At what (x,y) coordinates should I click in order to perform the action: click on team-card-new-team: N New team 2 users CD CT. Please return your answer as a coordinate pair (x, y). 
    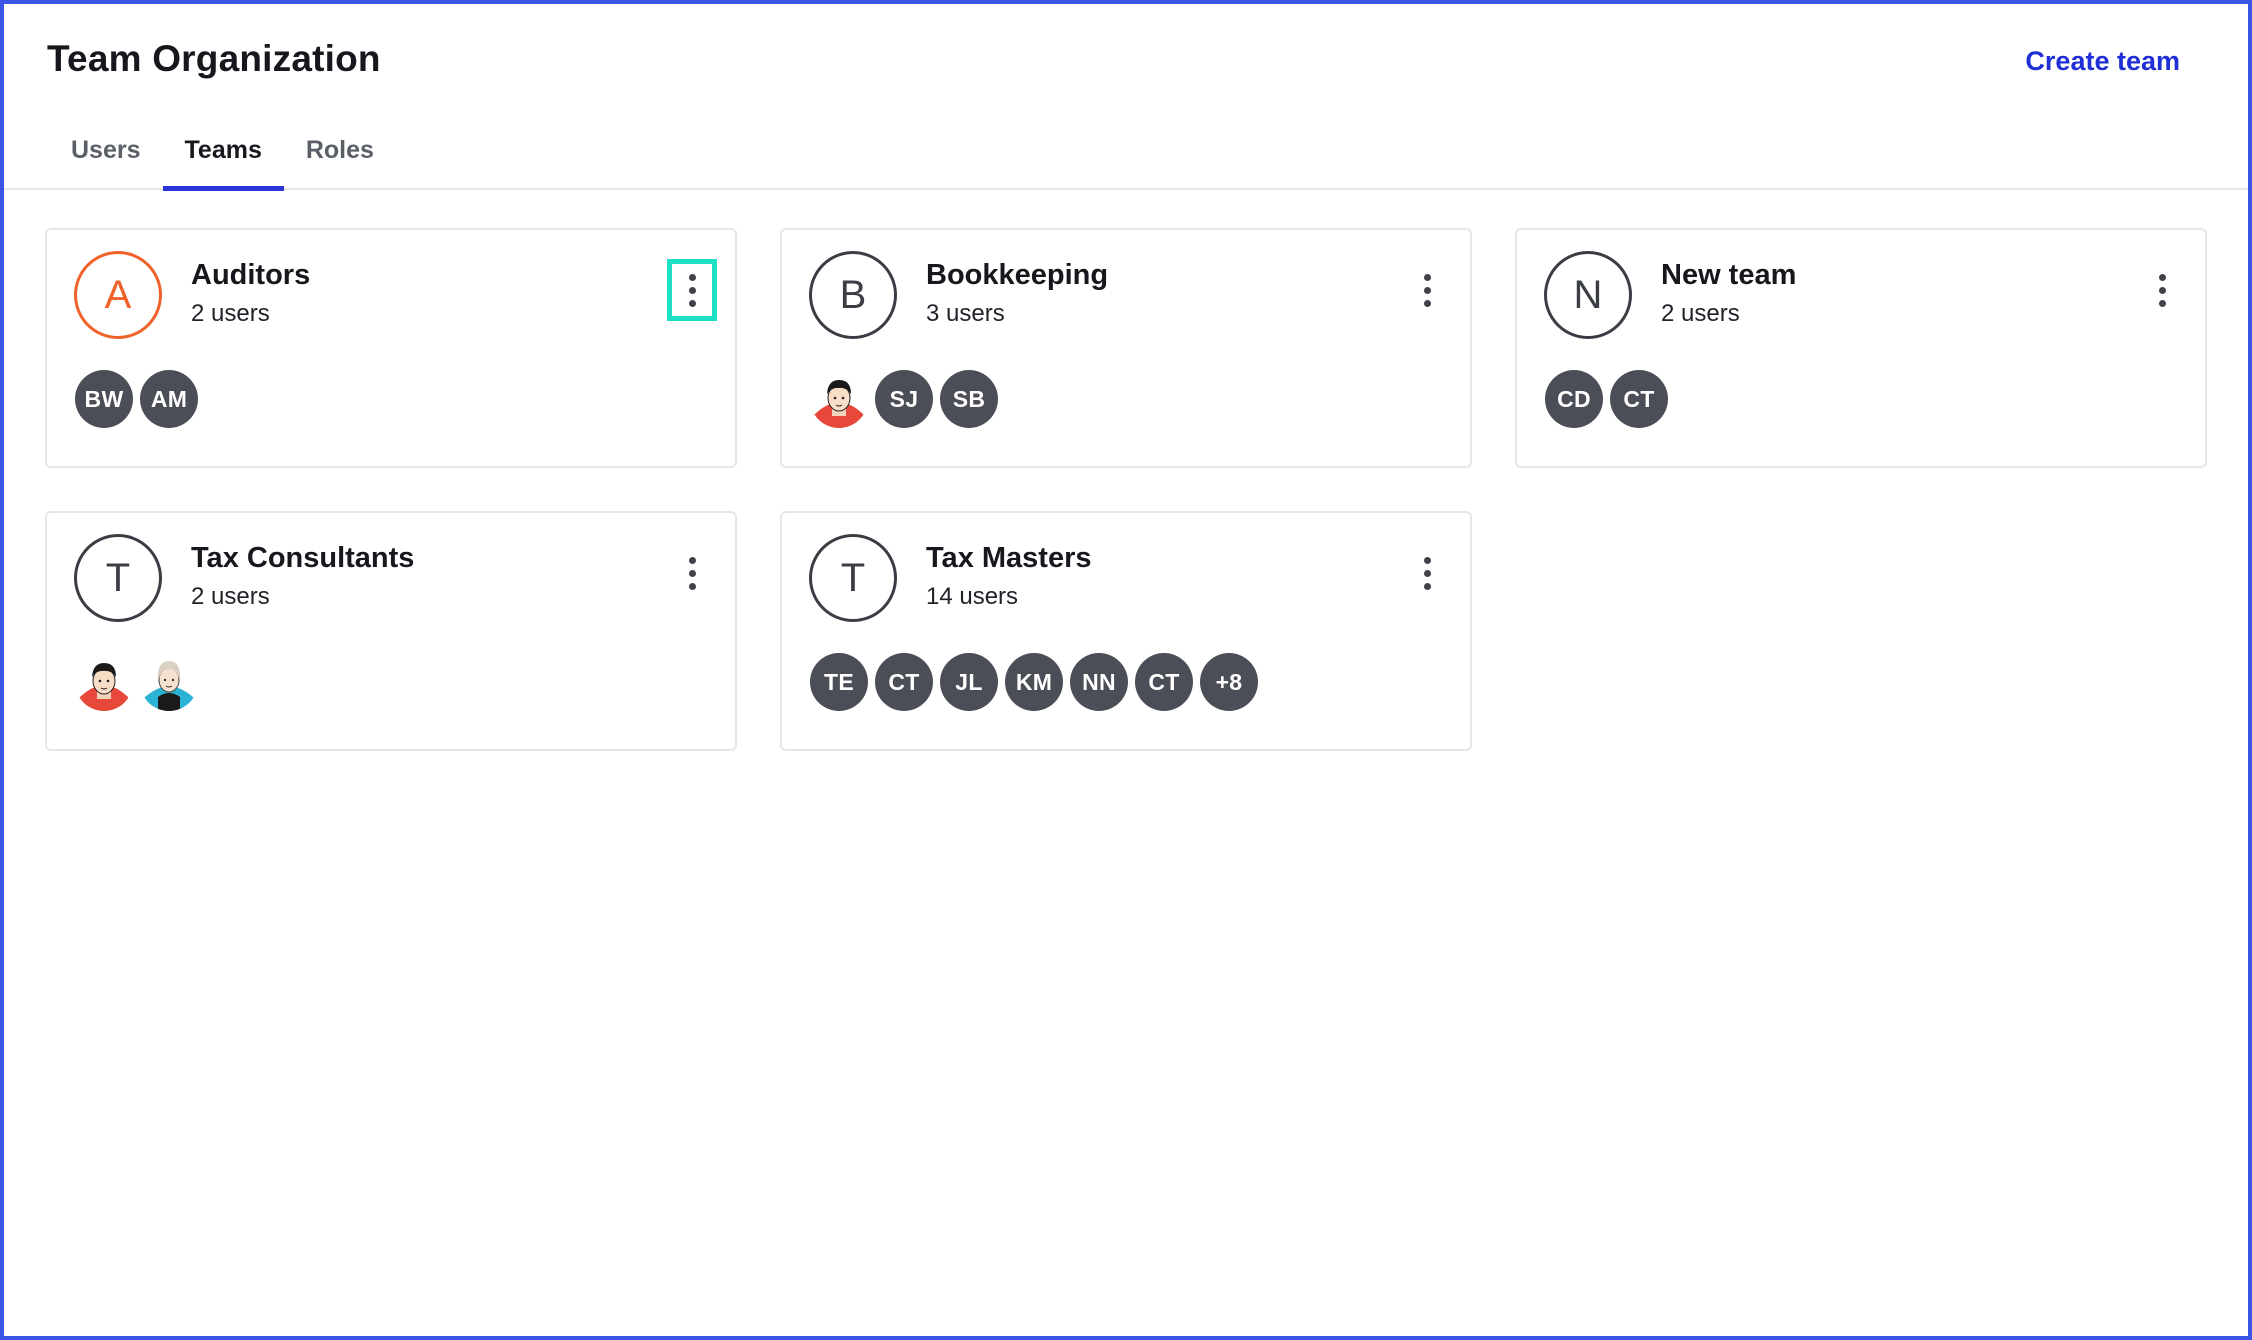
    Looking at the image, I should click on (1861, 348).